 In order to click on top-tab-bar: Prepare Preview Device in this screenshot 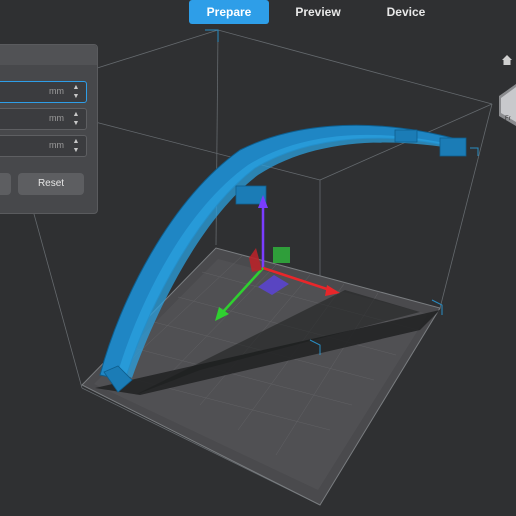, I will do `click(258, 13)`.